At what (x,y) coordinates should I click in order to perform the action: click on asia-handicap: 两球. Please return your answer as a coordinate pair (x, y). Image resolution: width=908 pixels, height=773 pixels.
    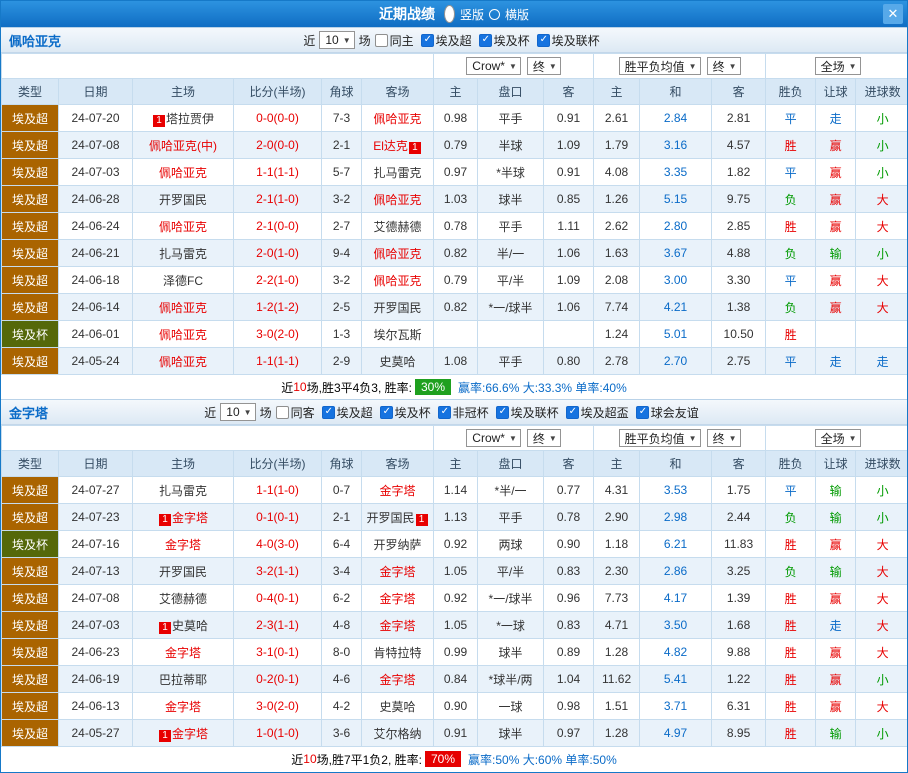
    Looking at the image, I should click on (511, 544).